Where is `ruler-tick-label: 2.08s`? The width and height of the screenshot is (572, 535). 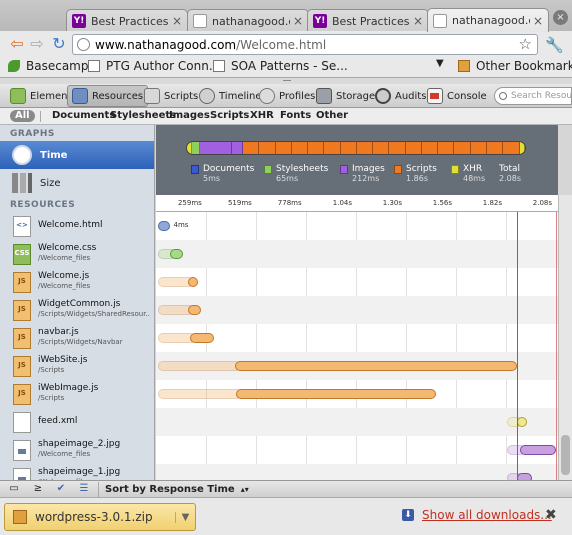 ruler-tick-label: 2.08s is located at coordinates (542, 203).